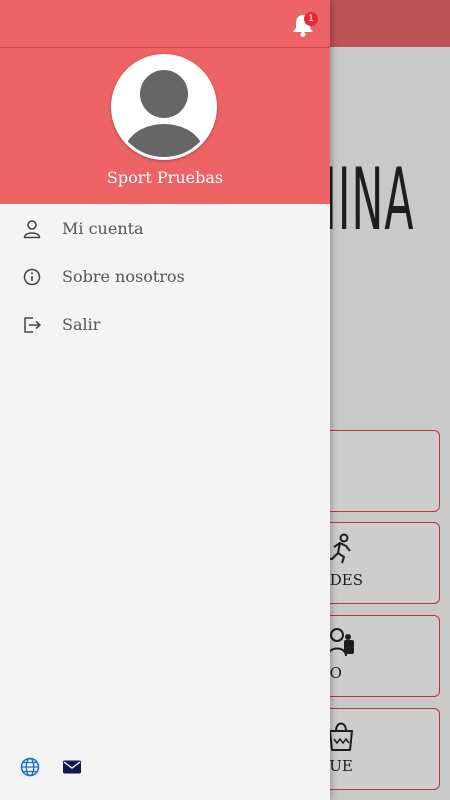 The width and height of the screenshot is (450, 800). I want to click on menu-item-label: Mi cuenta, so click(103, 228).